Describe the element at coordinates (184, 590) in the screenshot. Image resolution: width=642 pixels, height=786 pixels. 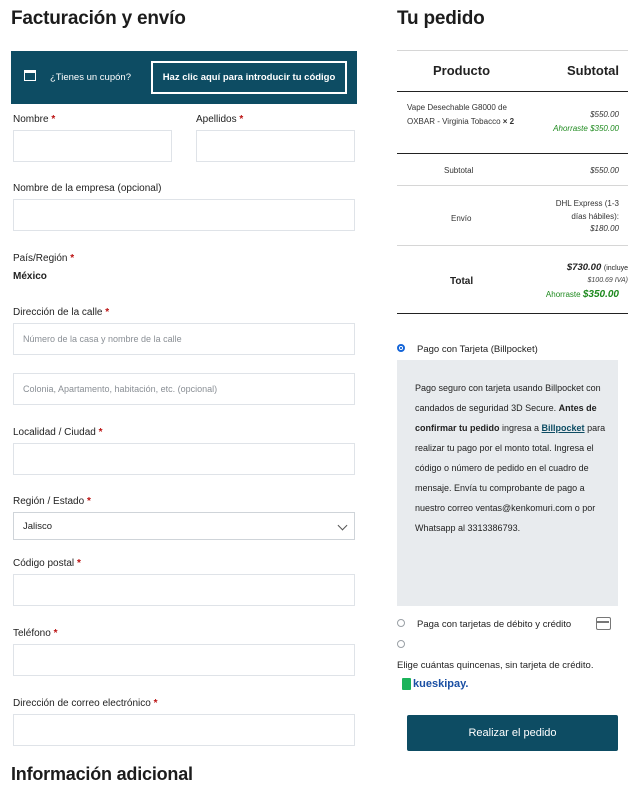
I see `postcode-input` at that location.